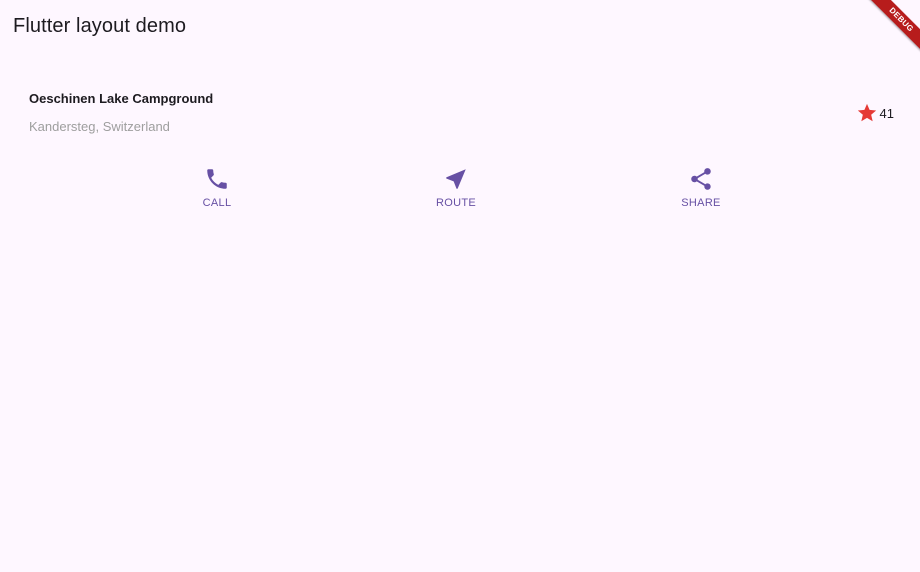 The image size is (920, 572). Describe the element at coordinates (100, 26) in the screenshot. I see `app-title: Flutter layout demo` at that location.